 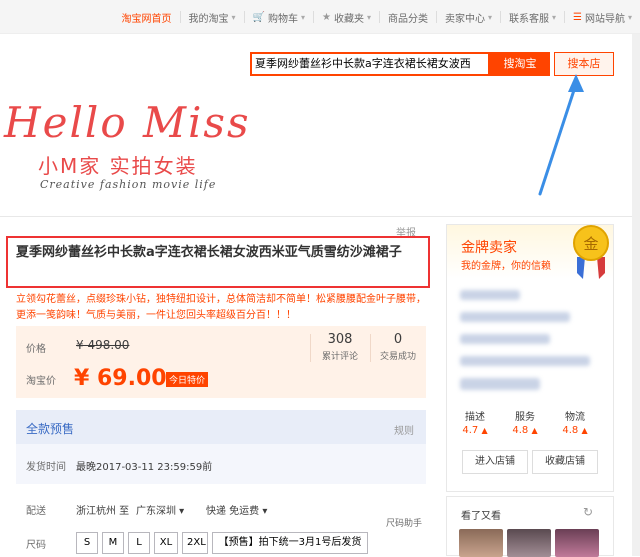 I want to click on rating-label: 服务, so click(x=525, y=417).